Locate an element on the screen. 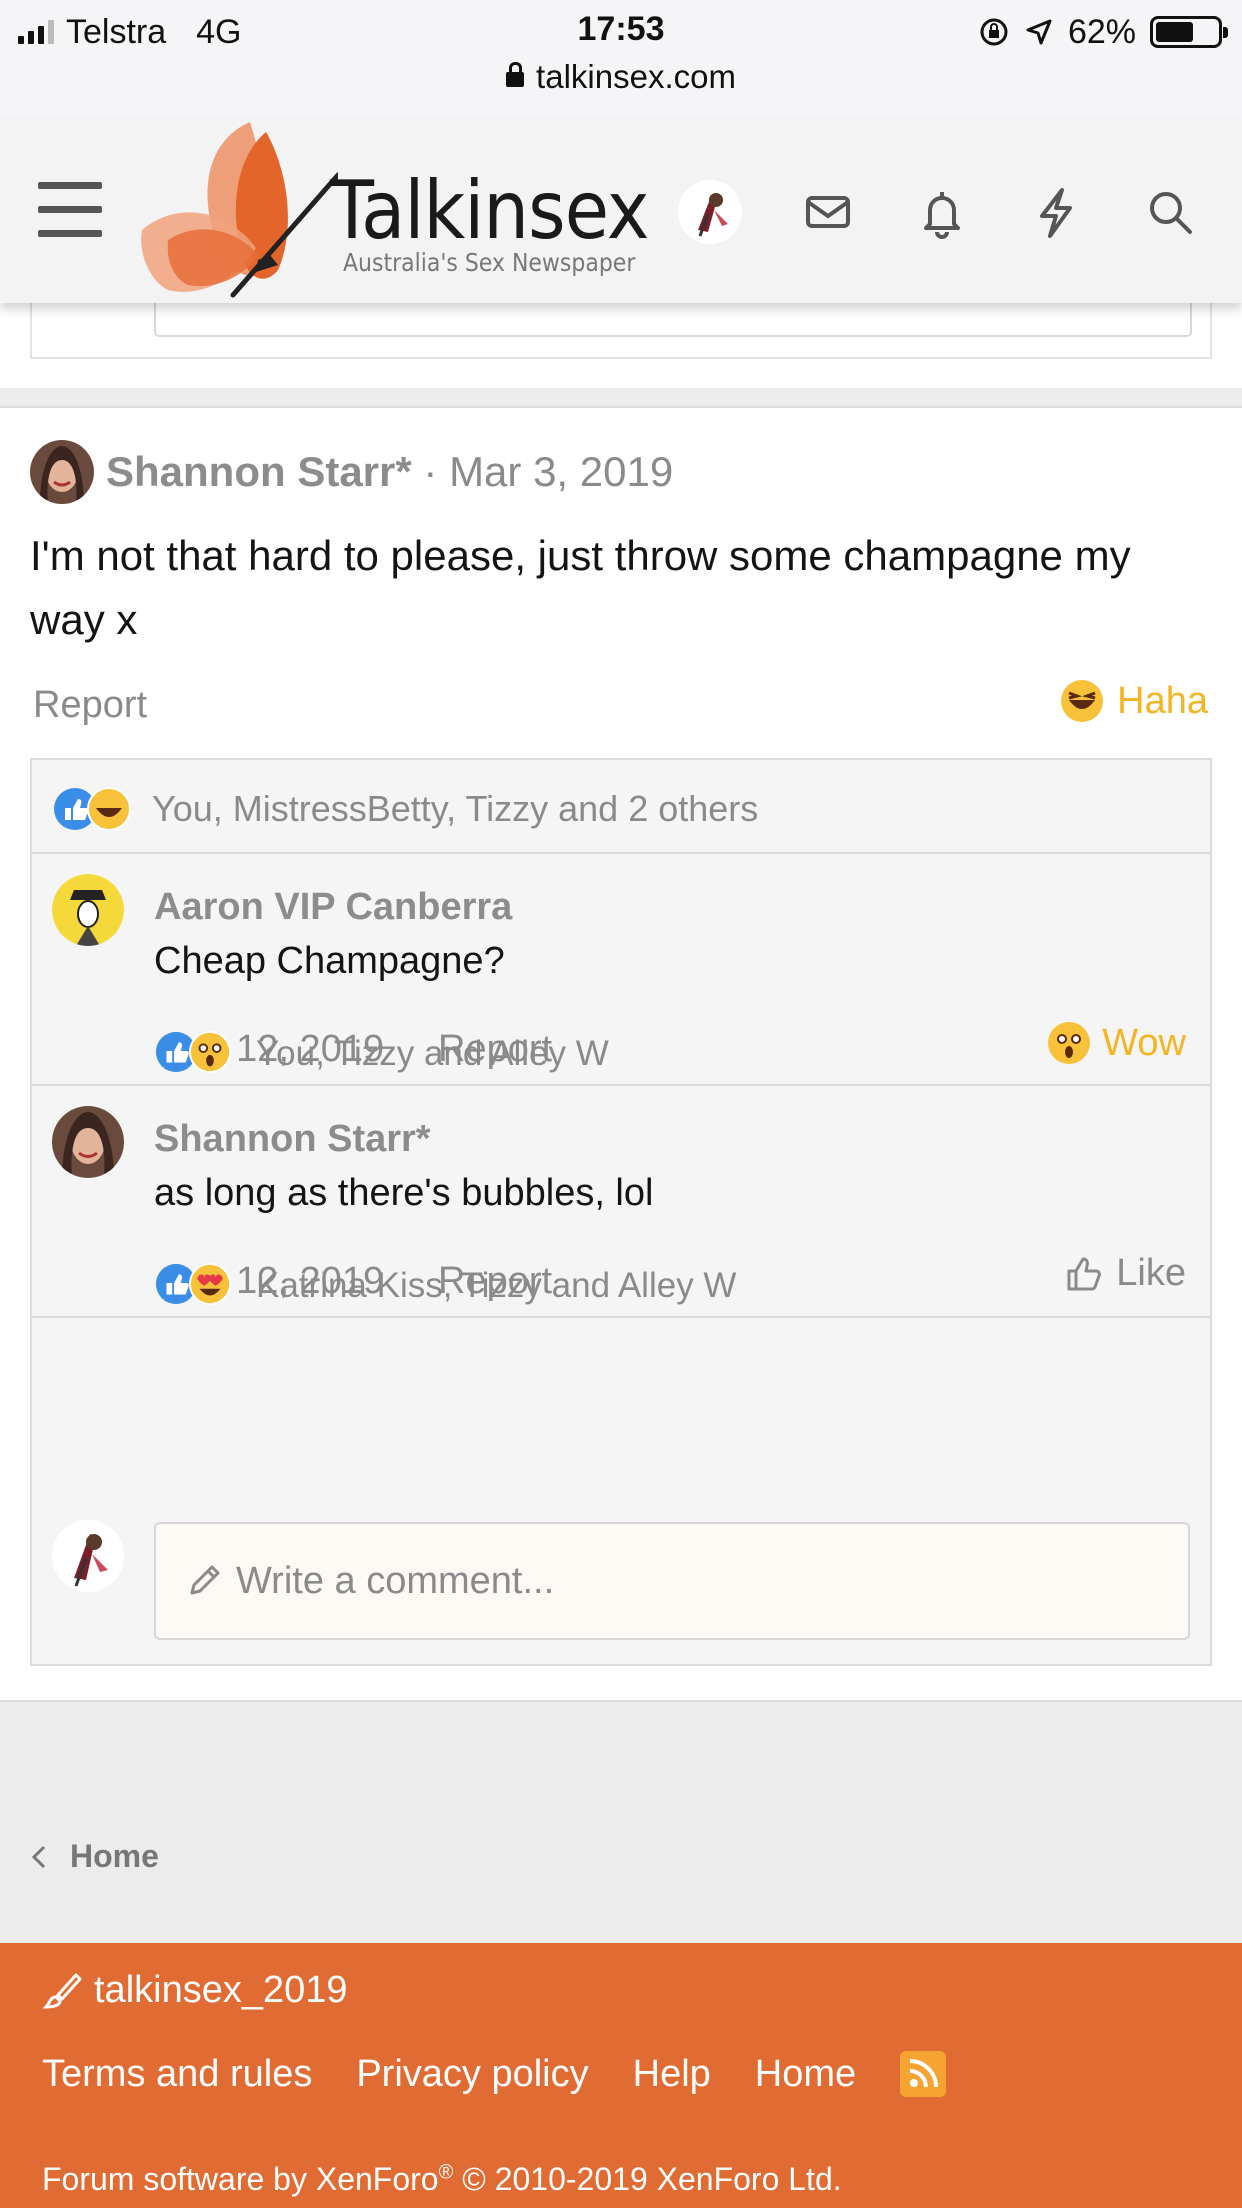 The image size is (1242, 2208). status-bar: Telstra 4G 17:53 62% talkinsex.com is located at coordinates (621, 60).